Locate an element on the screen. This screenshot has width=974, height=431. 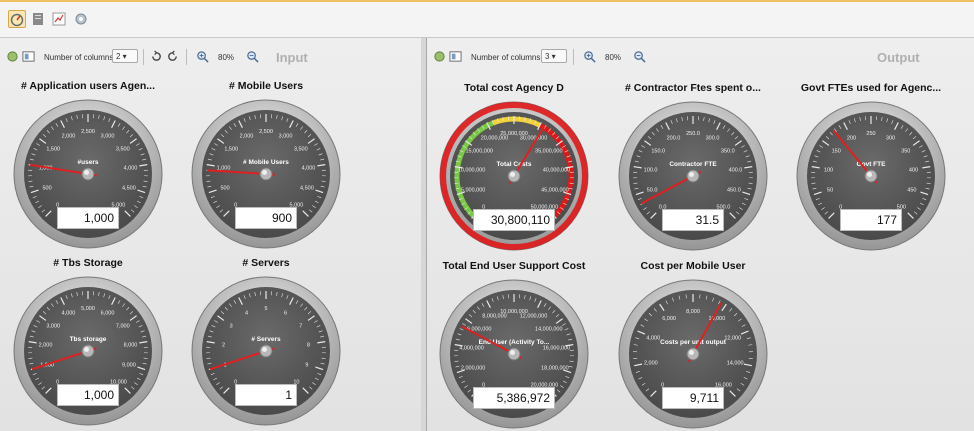
gauge-tick-label: 4 is located at coordinates (246, 314).